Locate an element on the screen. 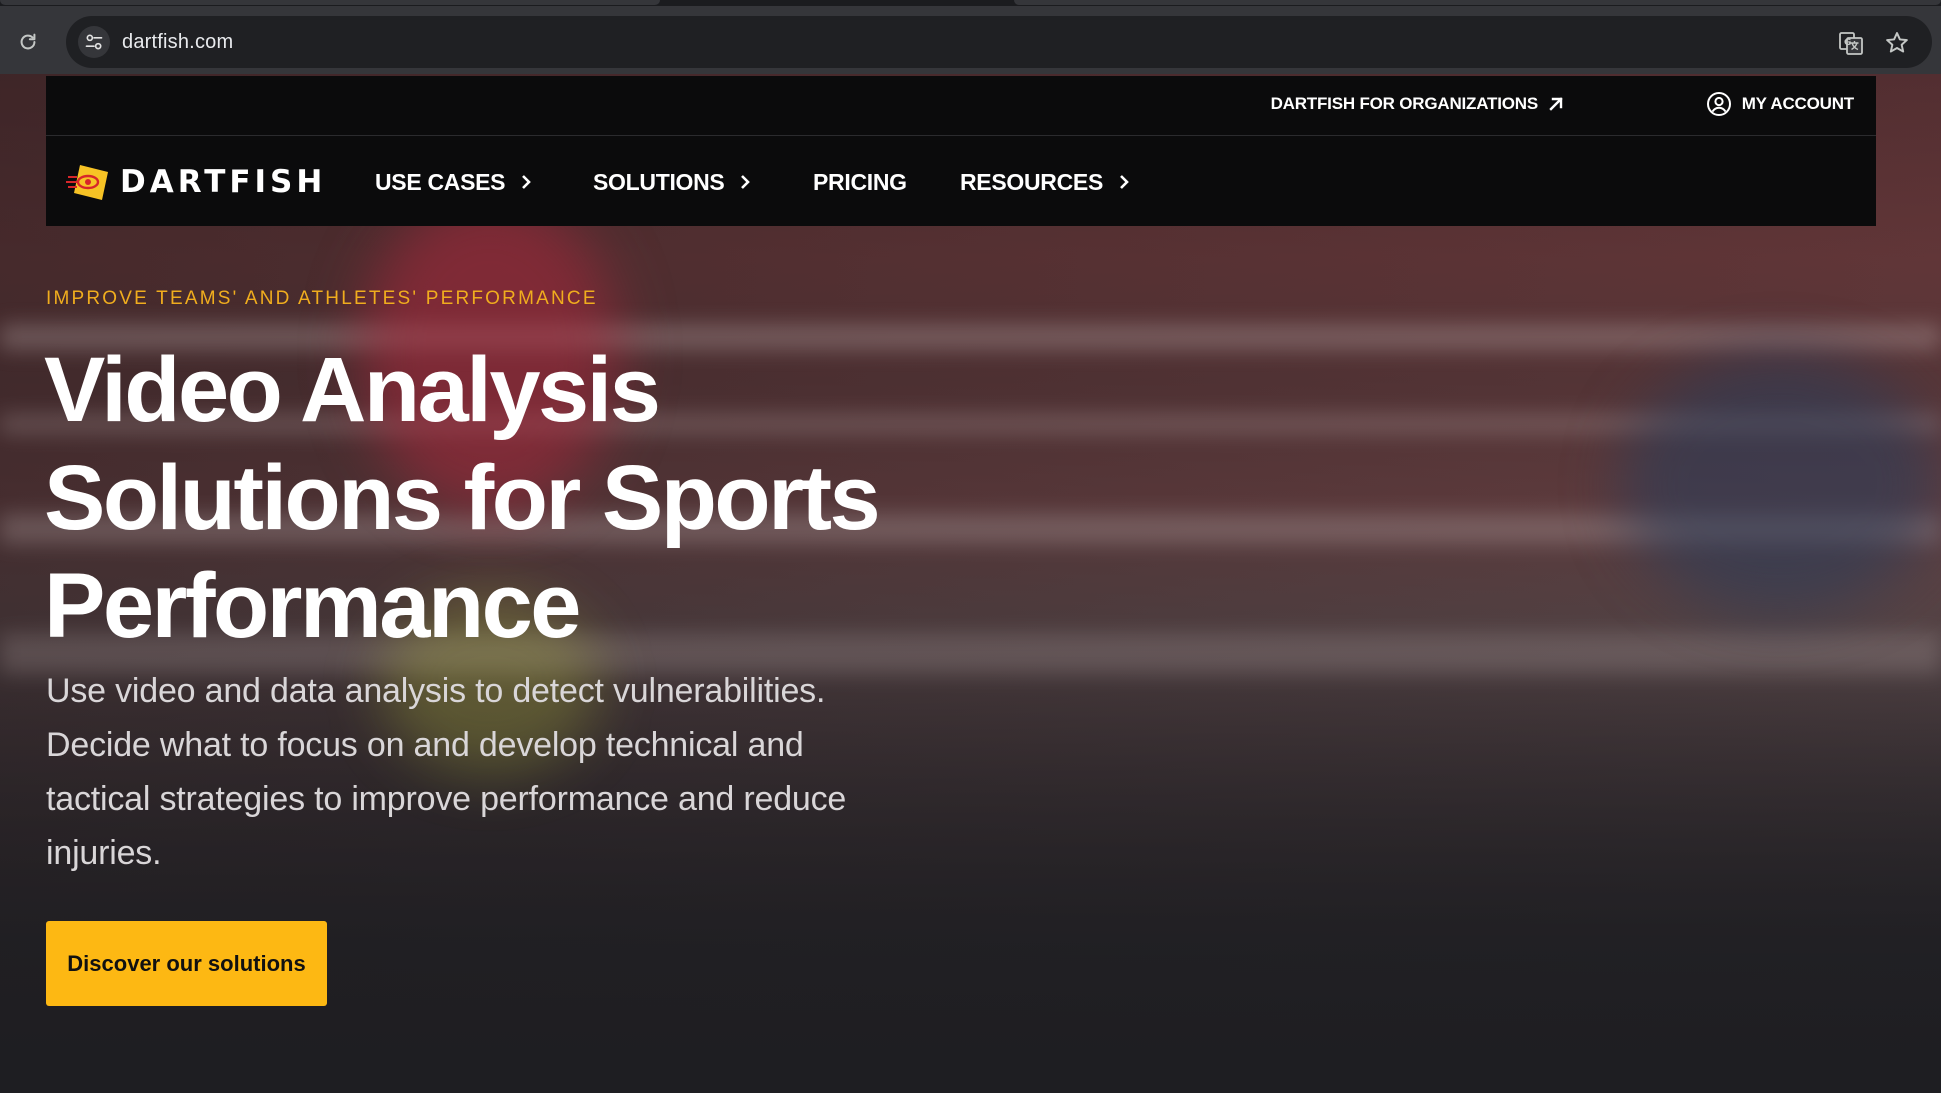 The image size is (1941, 1093). svg-text: G is located at coordinates (1847, 43).